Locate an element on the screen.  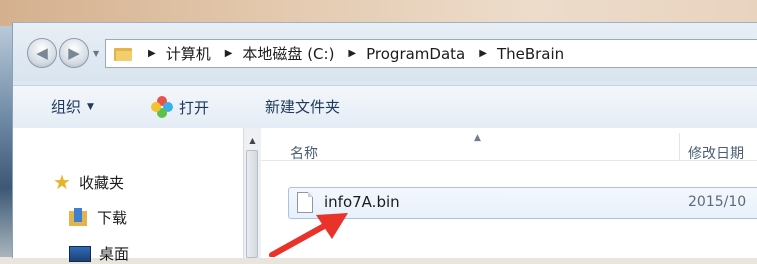
annotation-arrow-icon is located at coordinates (308, 235).